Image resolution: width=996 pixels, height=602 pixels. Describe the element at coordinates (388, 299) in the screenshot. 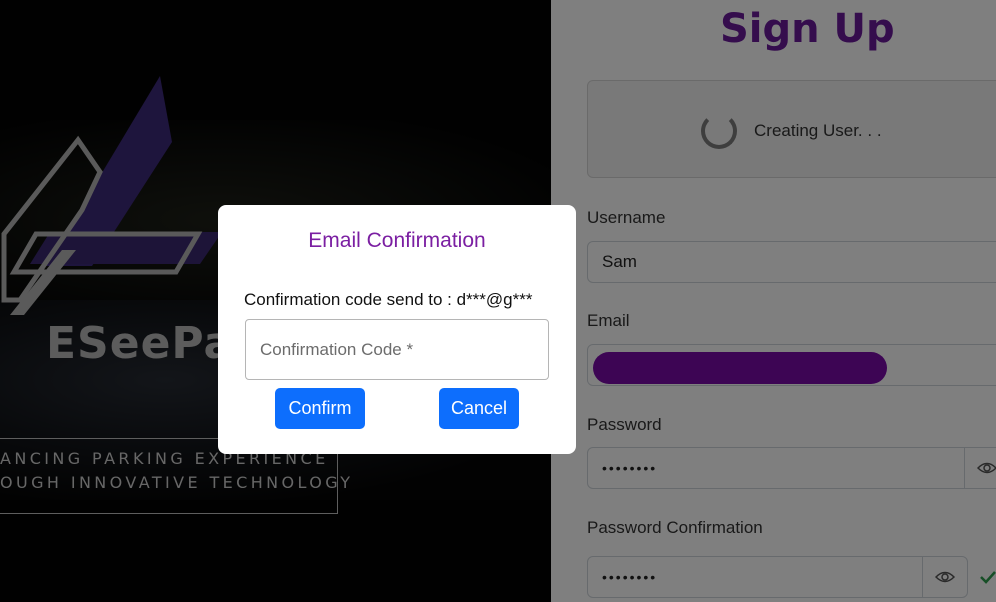

I see `confirmation-info: Confirmation code send to : d***@g***` at that location.